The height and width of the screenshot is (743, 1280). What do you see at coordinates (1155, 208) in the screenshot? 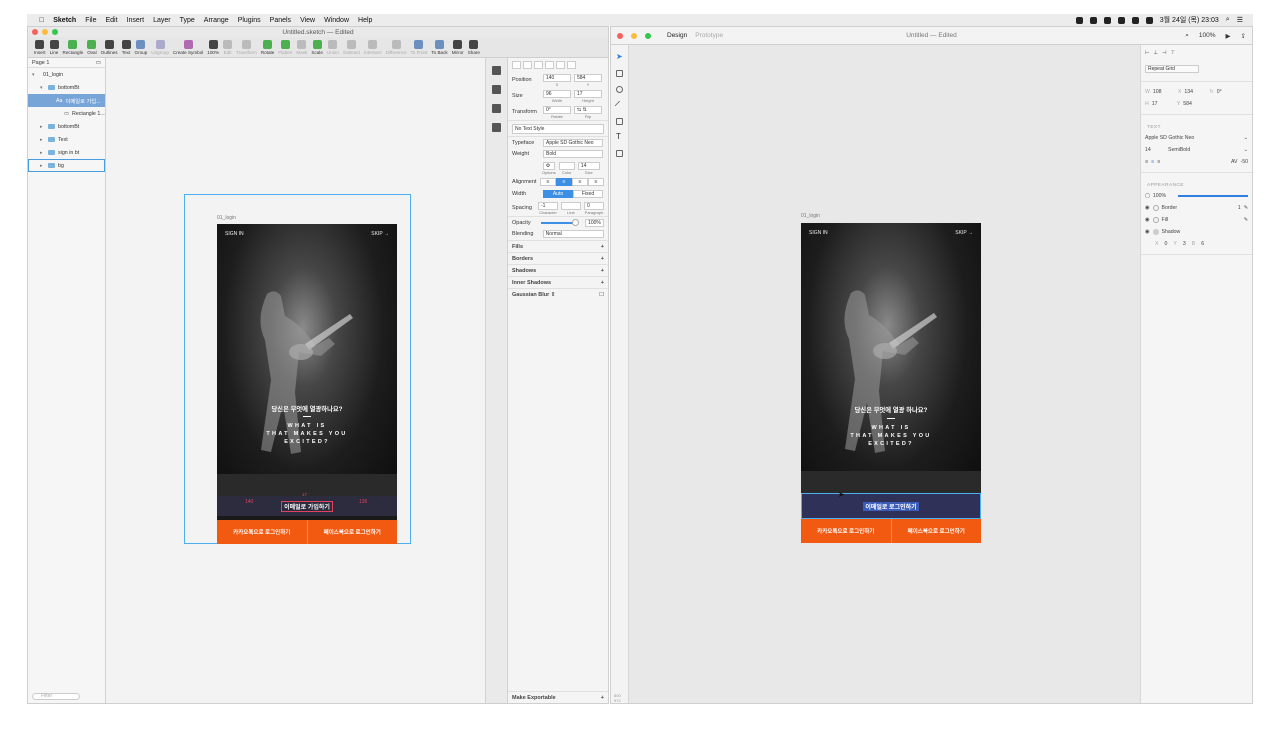
I see `border-checkbox` at bounding box center [1155, 208].